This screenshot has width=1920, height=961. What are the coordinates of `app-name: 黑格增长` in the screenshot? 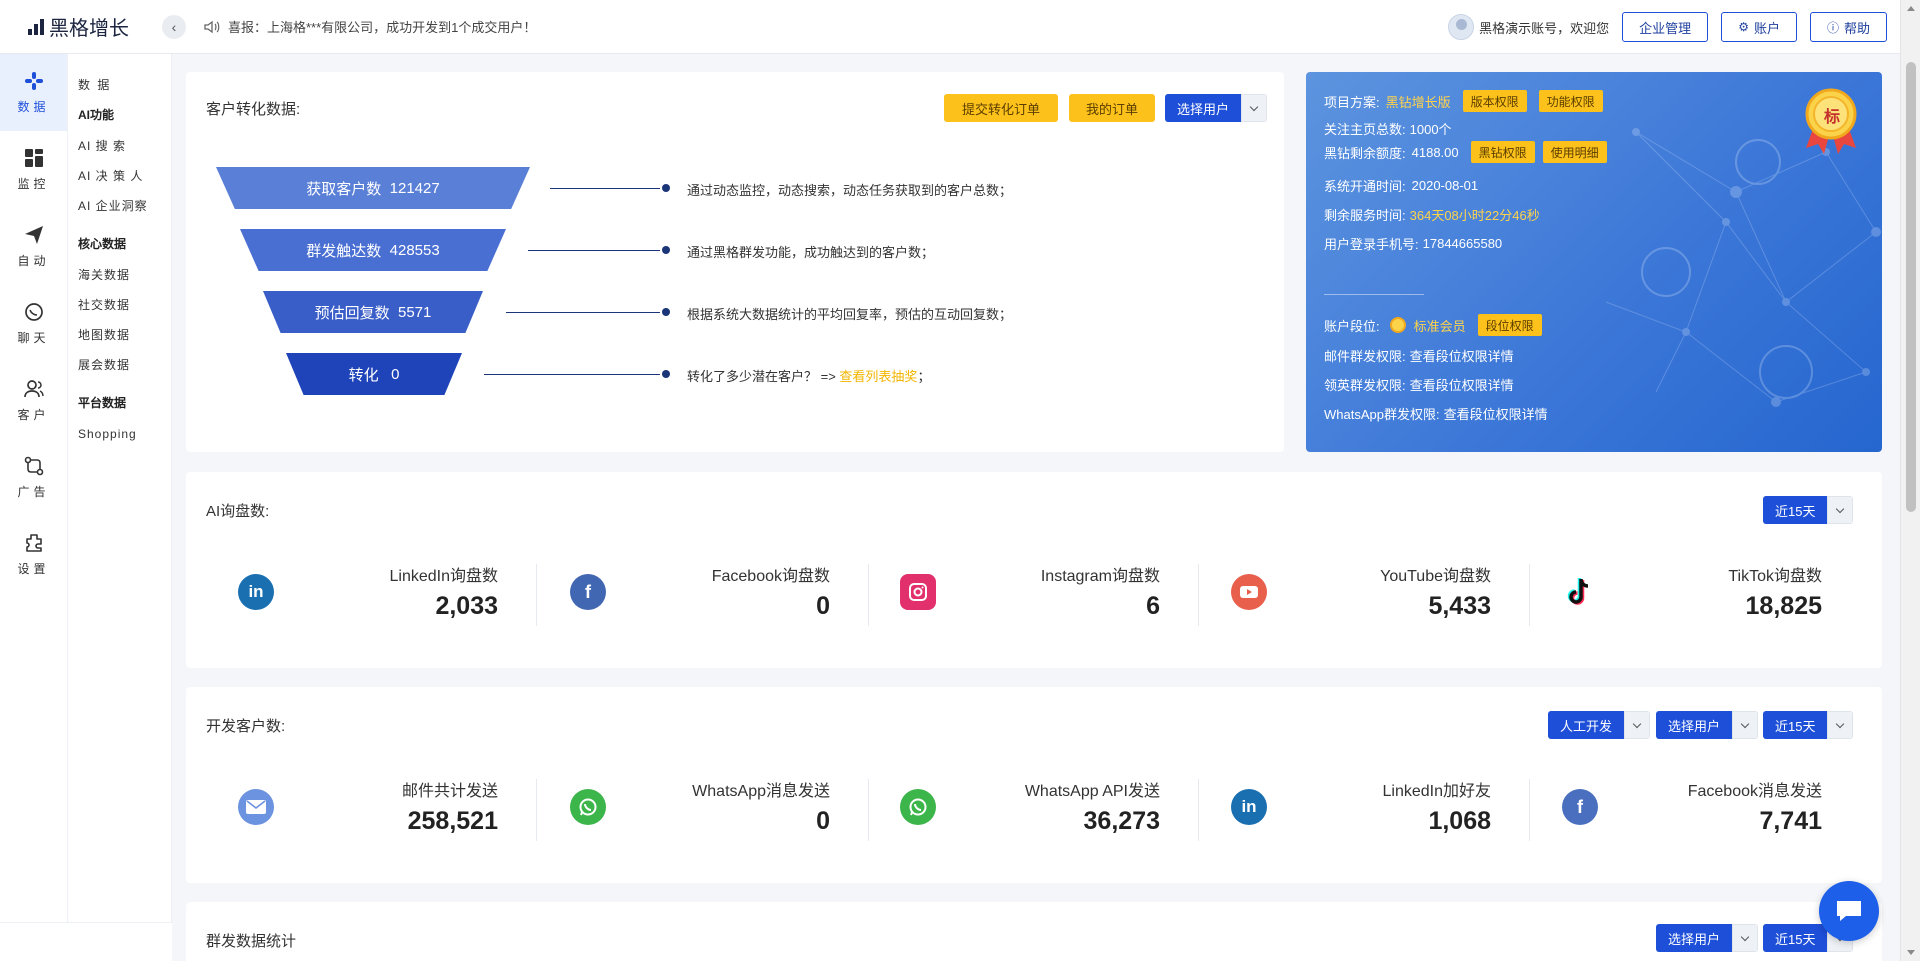 It's located at (89, 29).